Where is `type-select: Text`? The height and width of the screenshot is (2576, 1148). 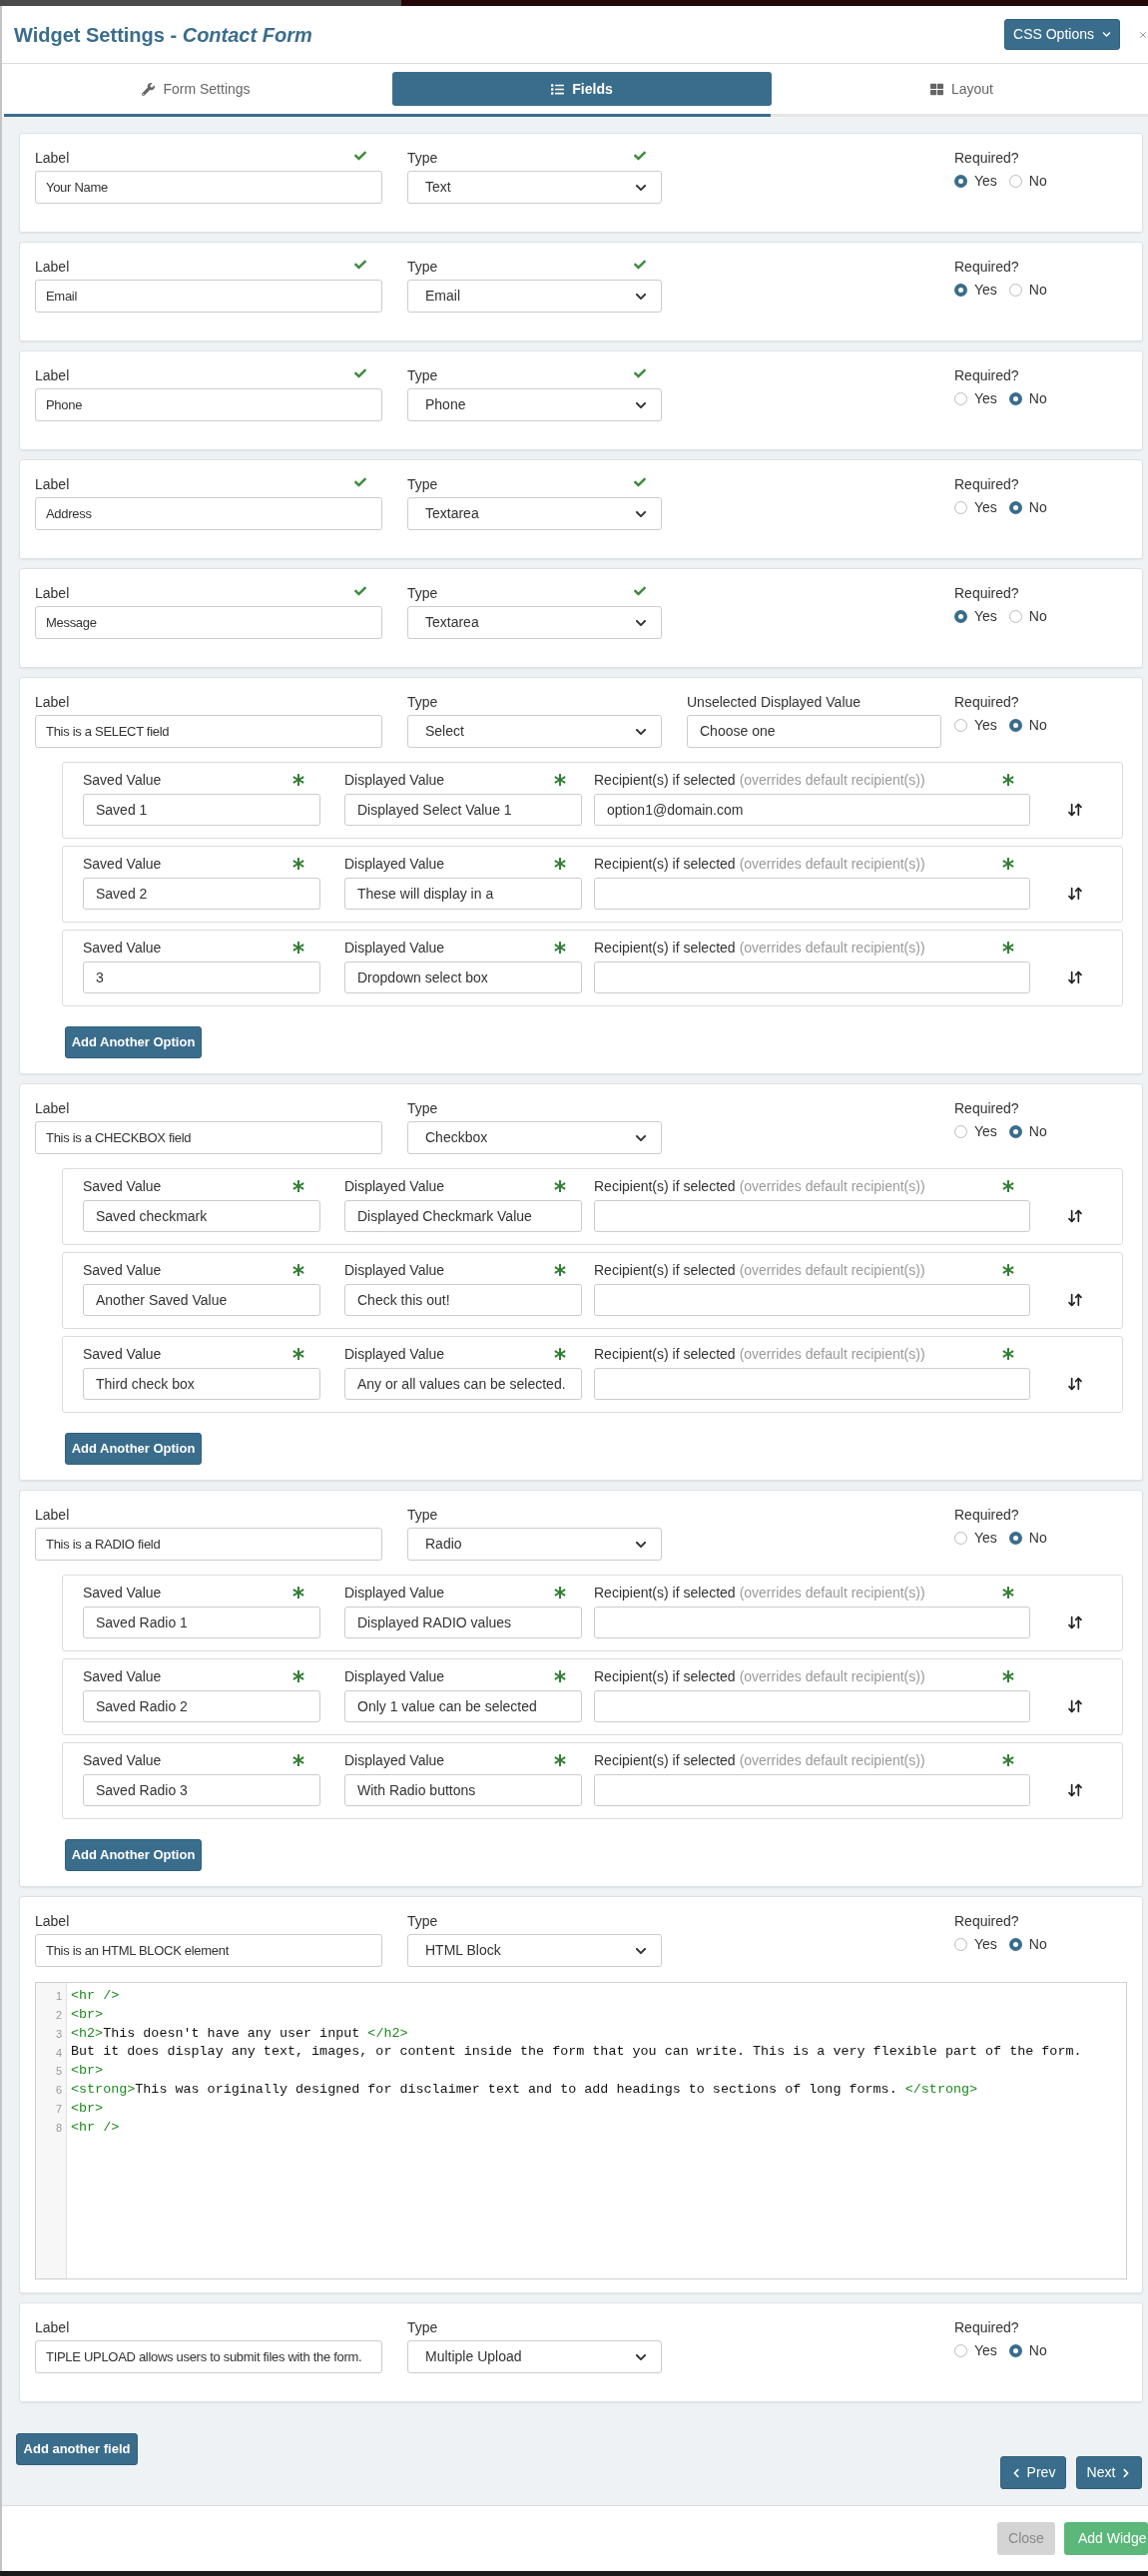
type-select: Text is located at coordinates (534, 187).